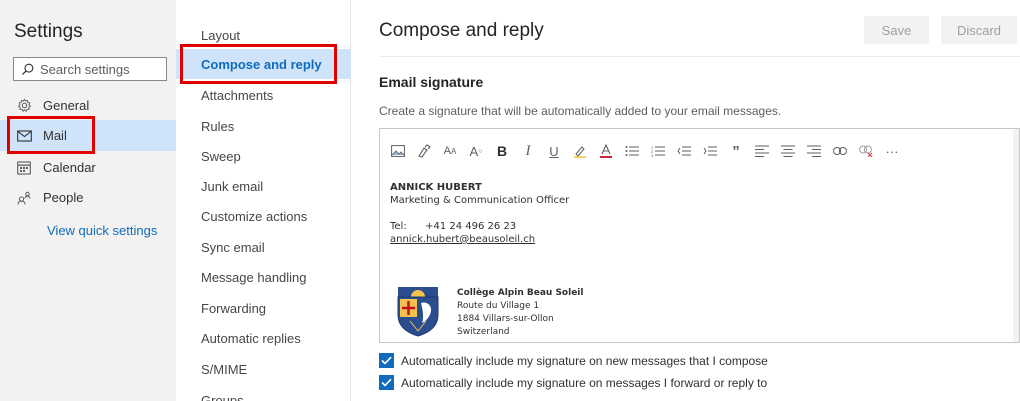 This screenshot has width=1020, height=401. What do you see at coordinates (398, 151) in the screenshot?
I see `insert-picture-icon` at bounding box center [398, 151].